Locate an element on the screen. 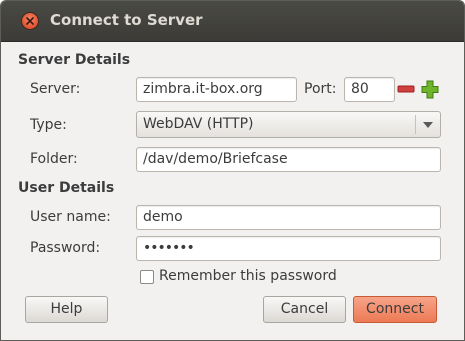 The image size is (465, 341). folder-label: Folder: is located at coordinates (54, 159).